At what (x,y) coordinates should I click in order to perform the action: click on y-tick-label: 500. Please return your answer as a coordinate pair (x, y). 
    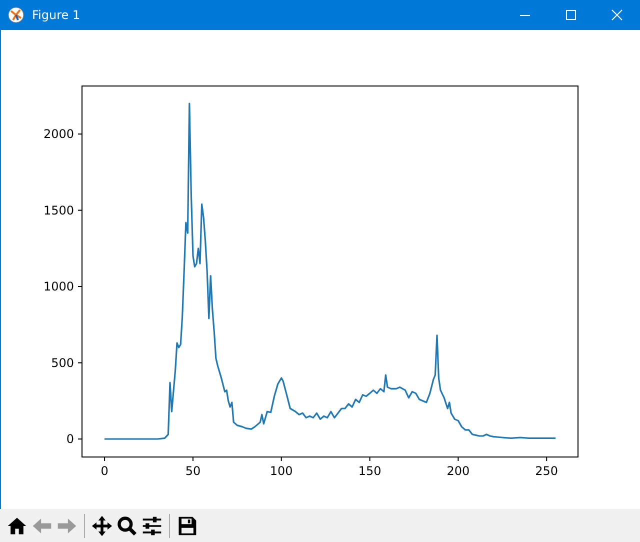
    Looking at the image, I should click on (62, 363).